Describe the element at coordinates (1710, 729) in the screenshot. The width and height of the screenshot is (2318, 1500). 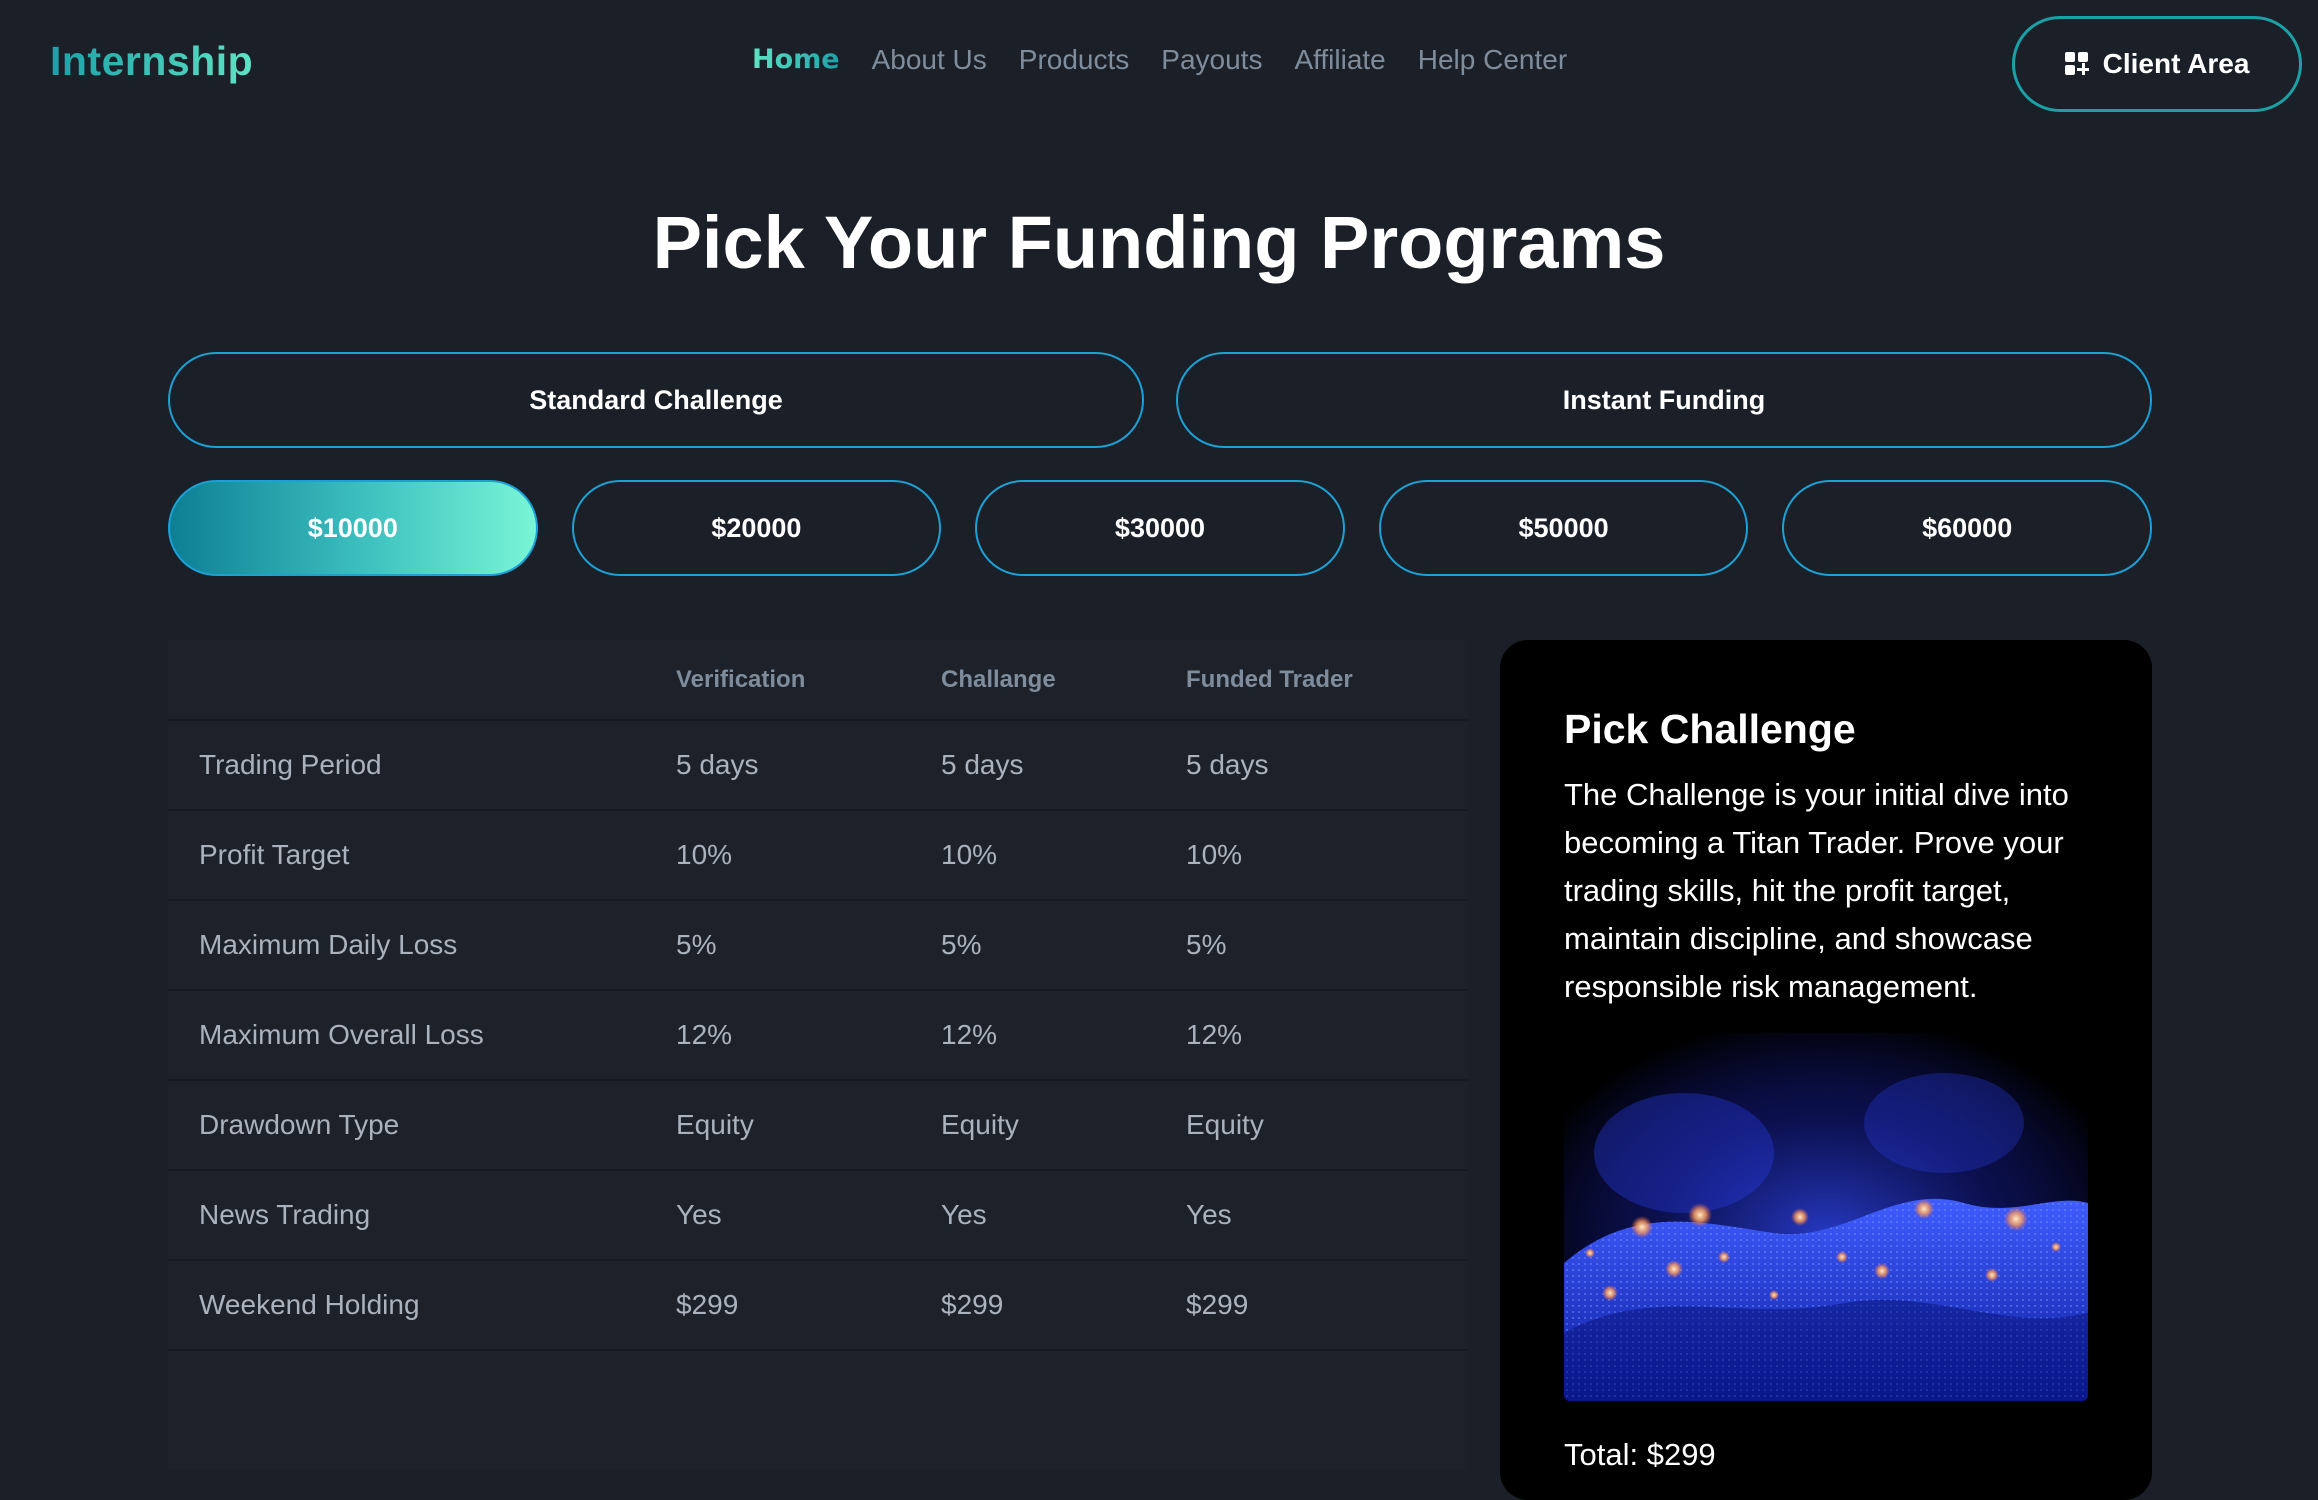
I see `card-title: Pick Challenge` at that location.